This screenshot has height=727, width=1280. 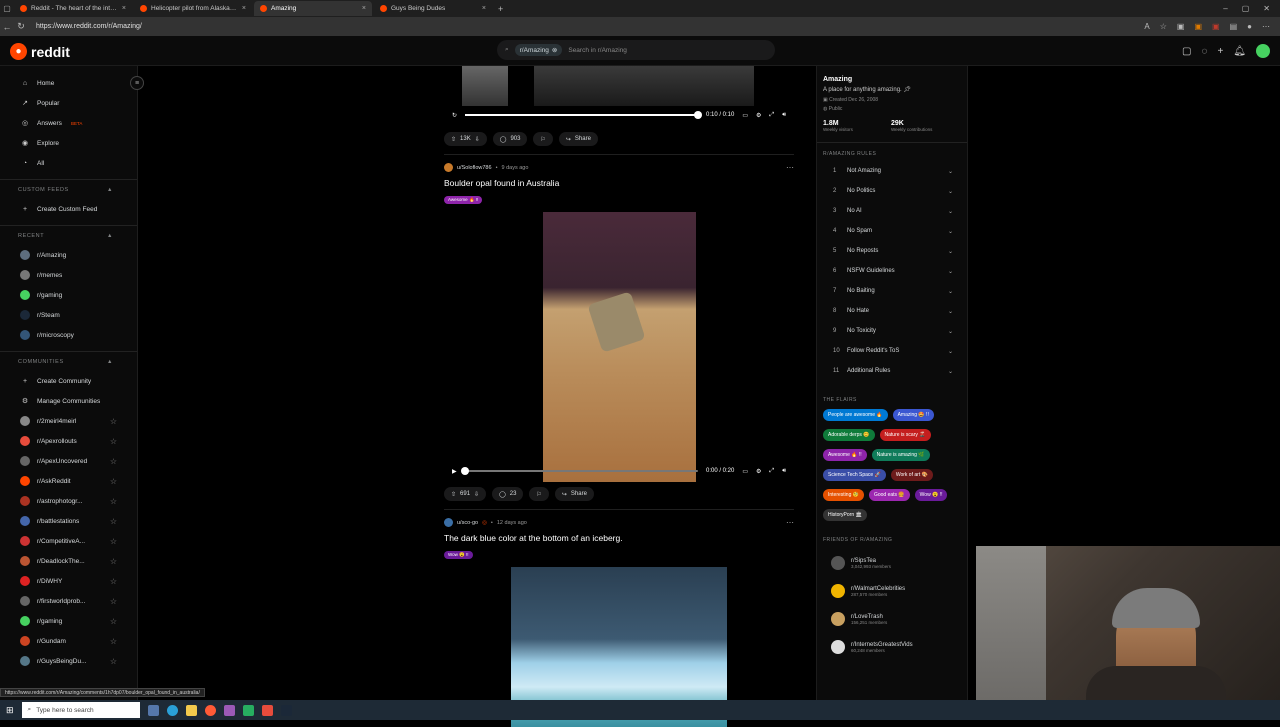 I want to click on flair-chip: Nature is scary 🌋, so click(x=905, y=435).